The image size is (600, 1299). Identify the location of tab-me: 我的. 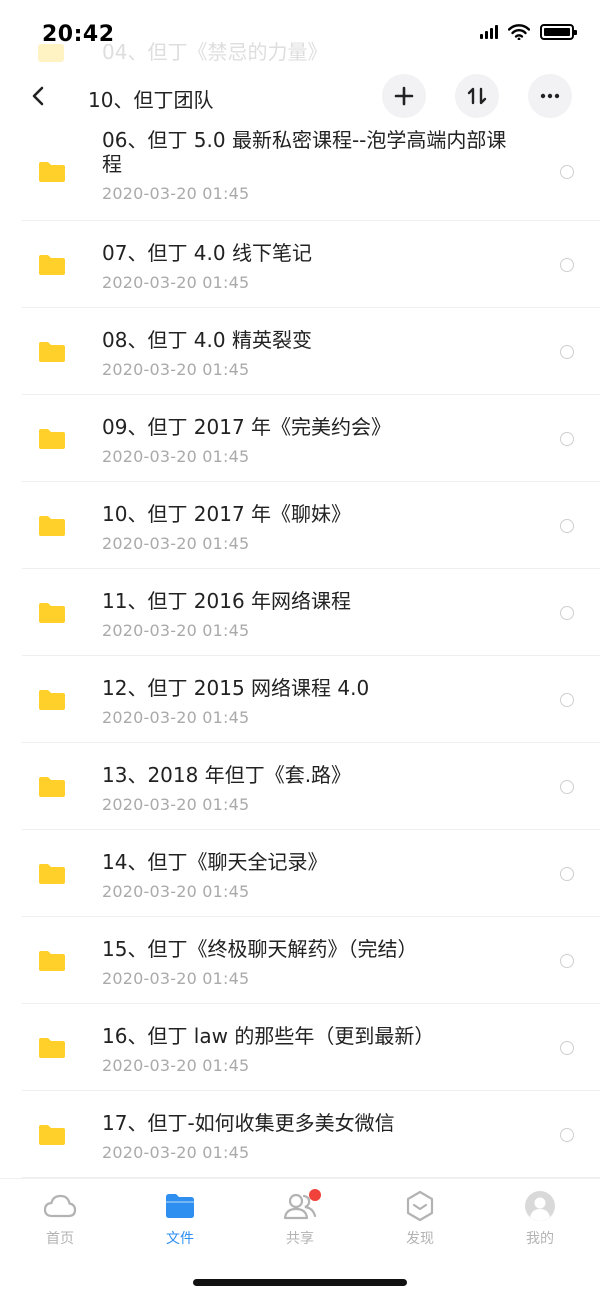
(540, 1218).